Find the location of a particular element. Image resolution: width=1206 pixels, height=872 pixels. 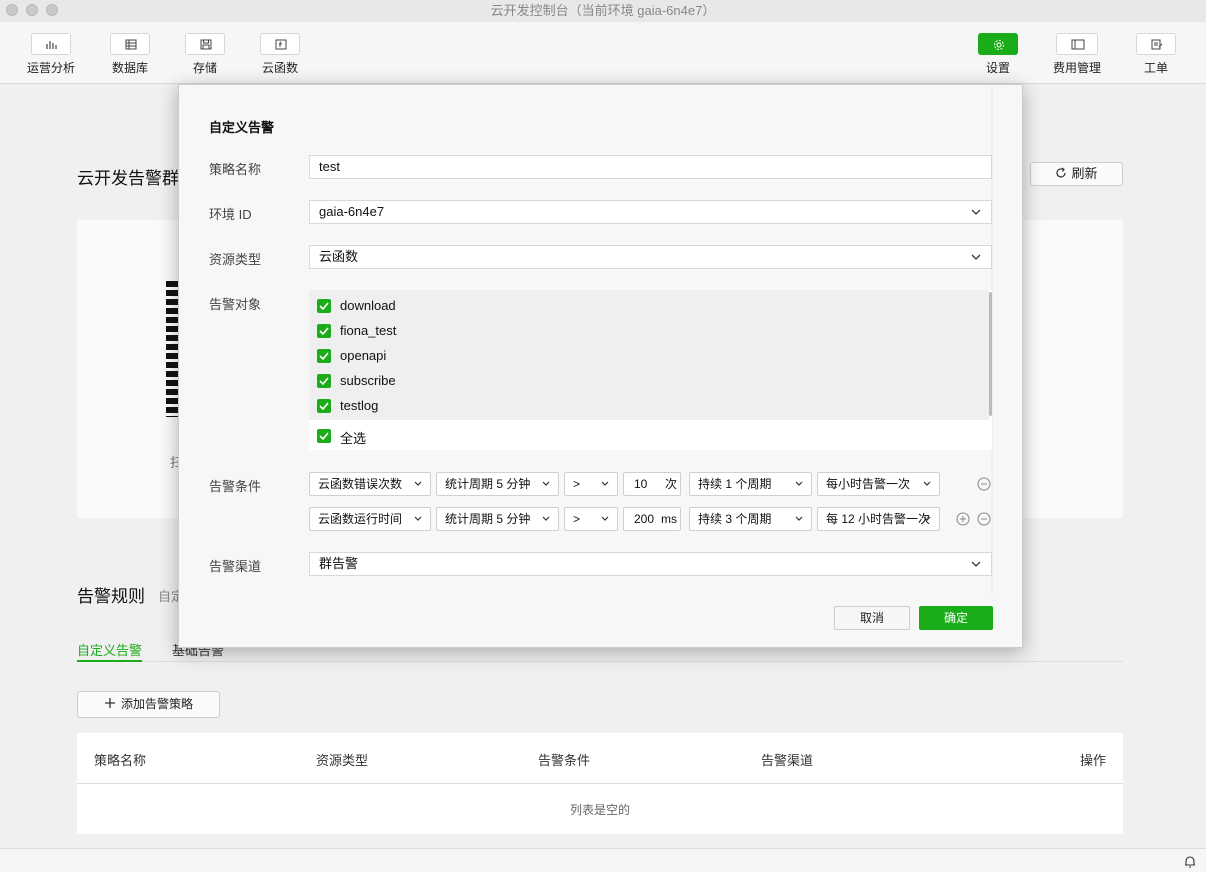

toolbar-functions-button: 云函数 is located at coordinates (280, 54).